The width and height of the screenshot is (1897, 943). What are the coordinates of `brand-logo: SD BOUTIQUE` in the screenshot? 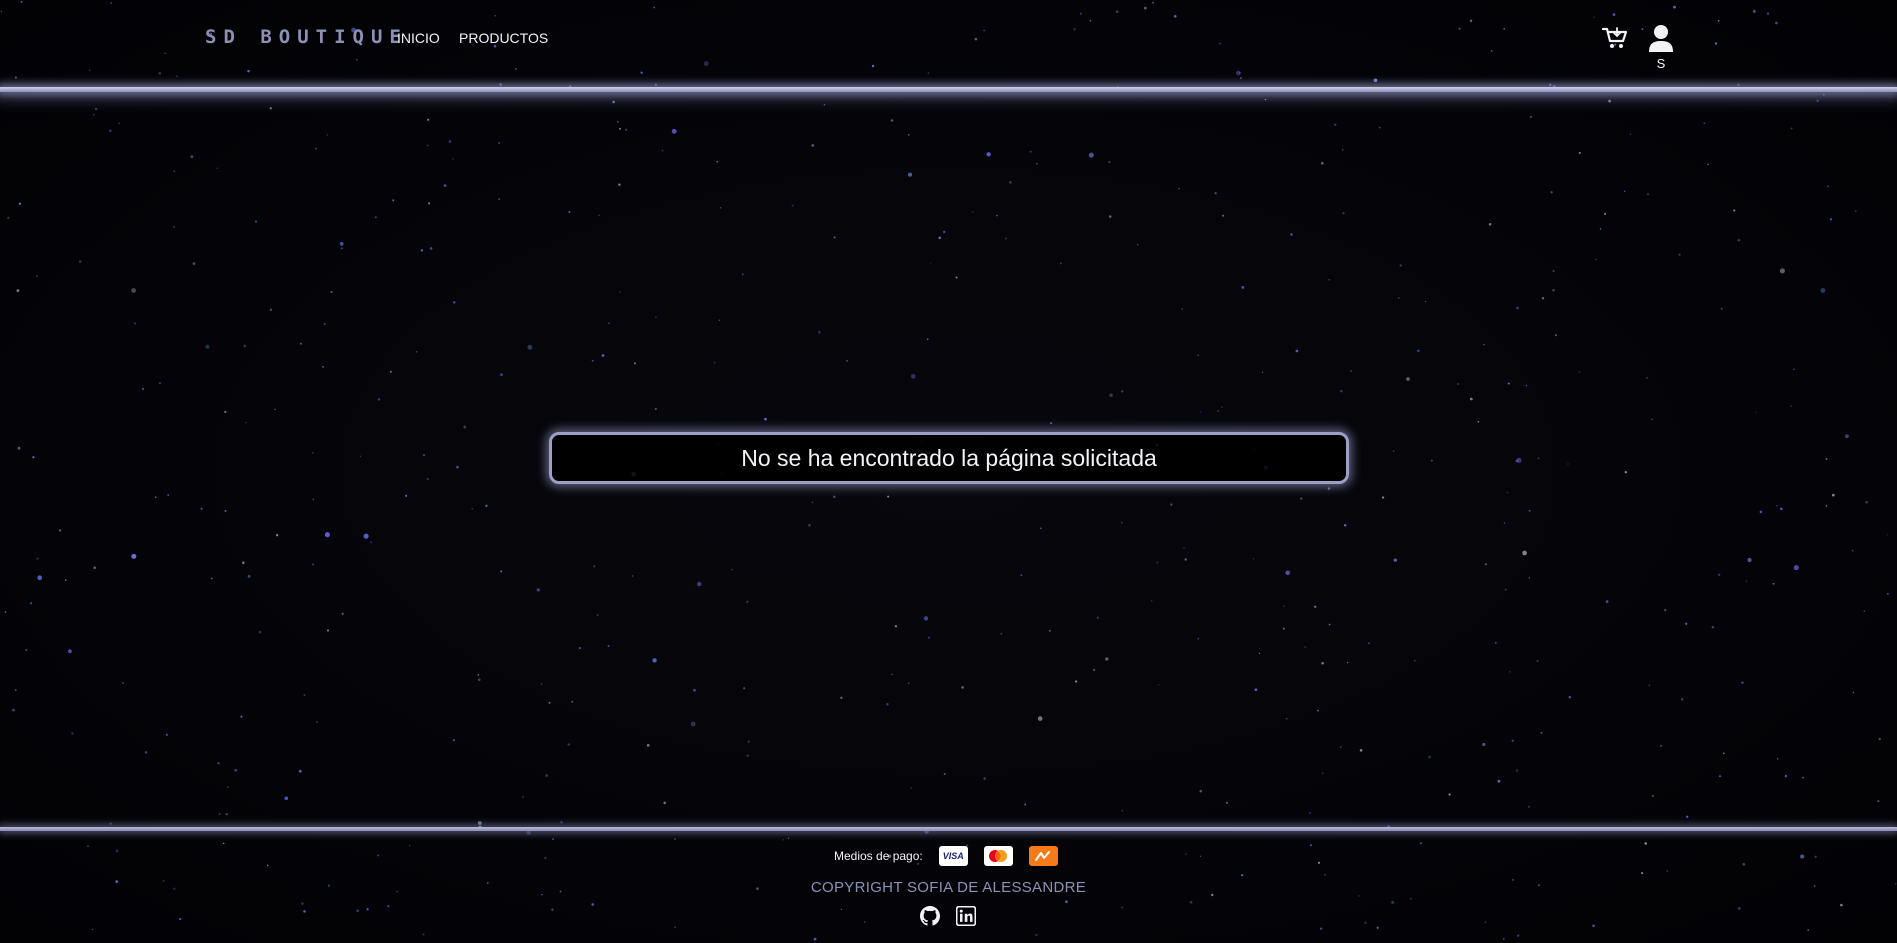 It's located at (306, 37).